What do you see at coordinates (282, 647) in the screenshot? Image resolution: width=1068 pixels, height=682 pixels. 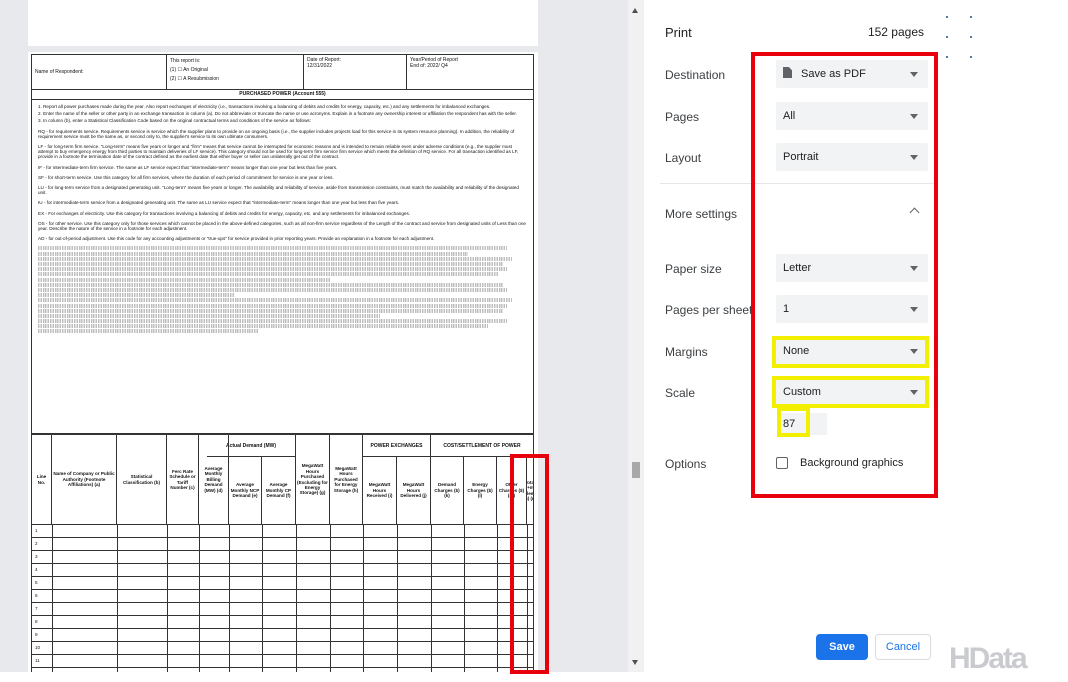 I see `table-row: 10` at bounding box center [282, 647].